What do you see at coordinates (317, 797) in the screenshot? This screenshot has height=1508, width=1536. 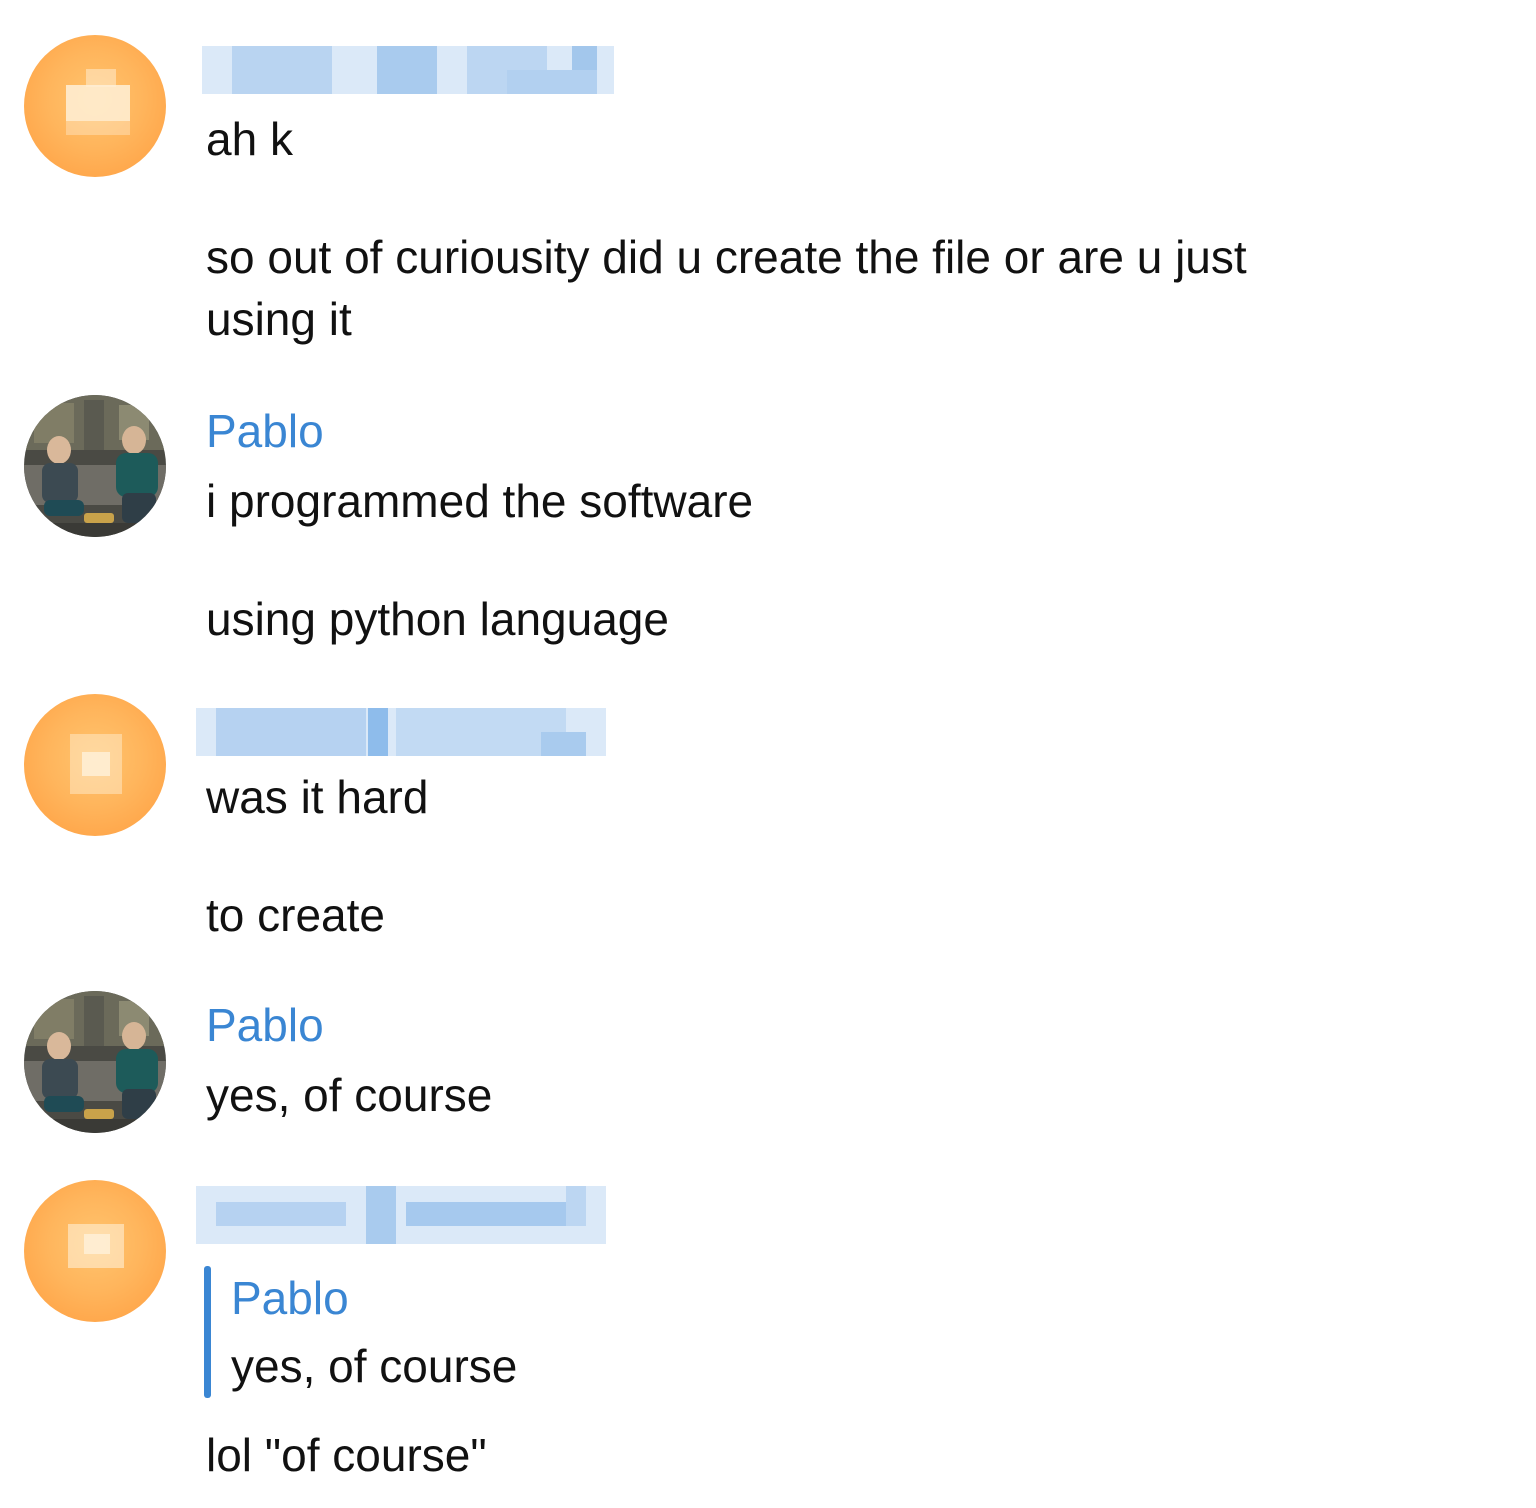 I see `message-text: was it hard` at bounding box center [317, 797].